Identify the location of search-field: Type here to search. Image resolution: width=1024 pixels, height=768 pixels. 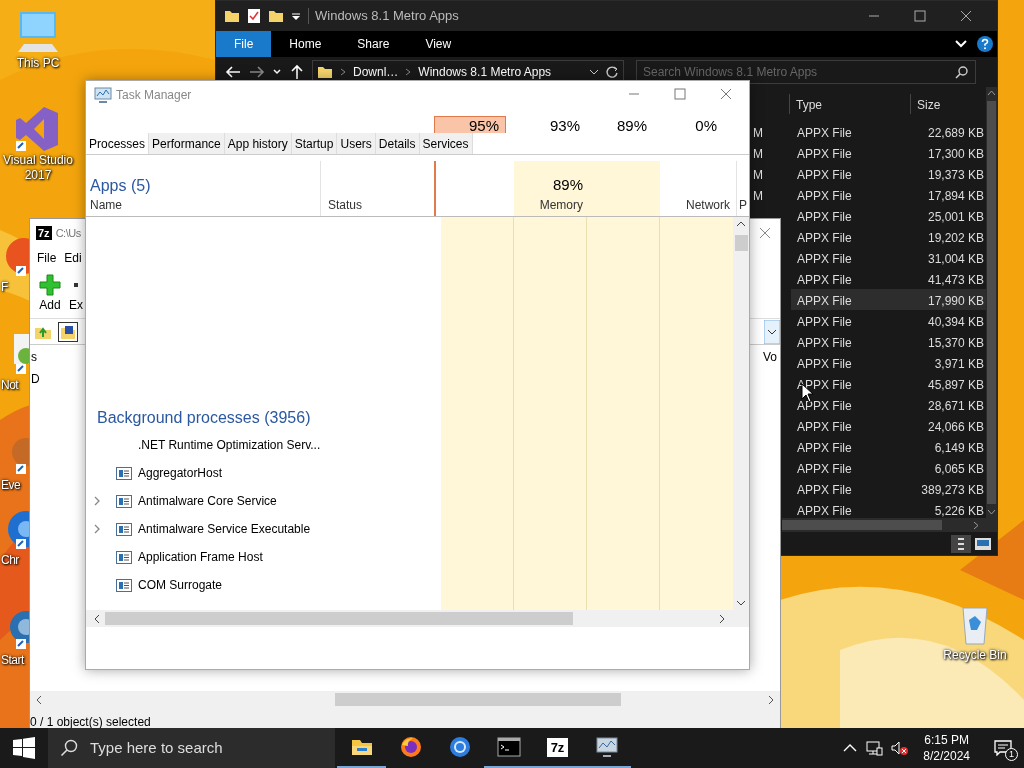
(191, 748).